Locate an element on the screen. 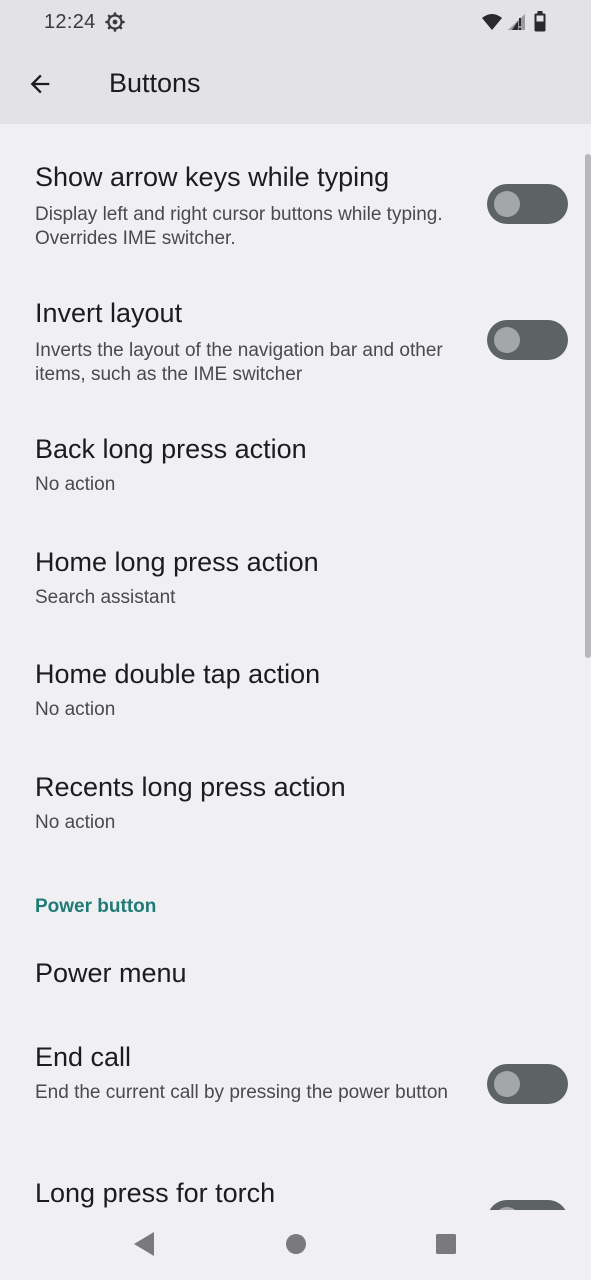 The height and width of the screenshot is (1280, 591). pref-title: Home long press action is located at coordinates (177, 562).